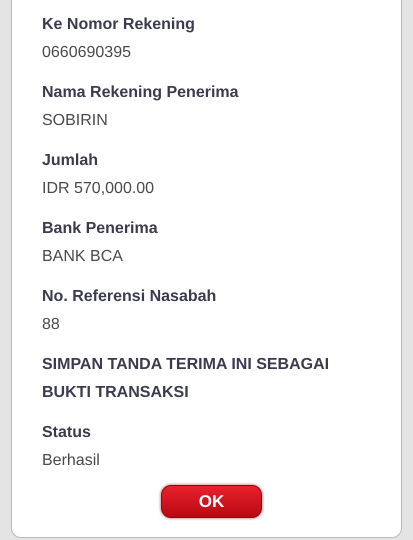  Describe the element at coordinates (130, 297) in the screenshot. I see `field-label: No. Referensi Nasabah` at that location.